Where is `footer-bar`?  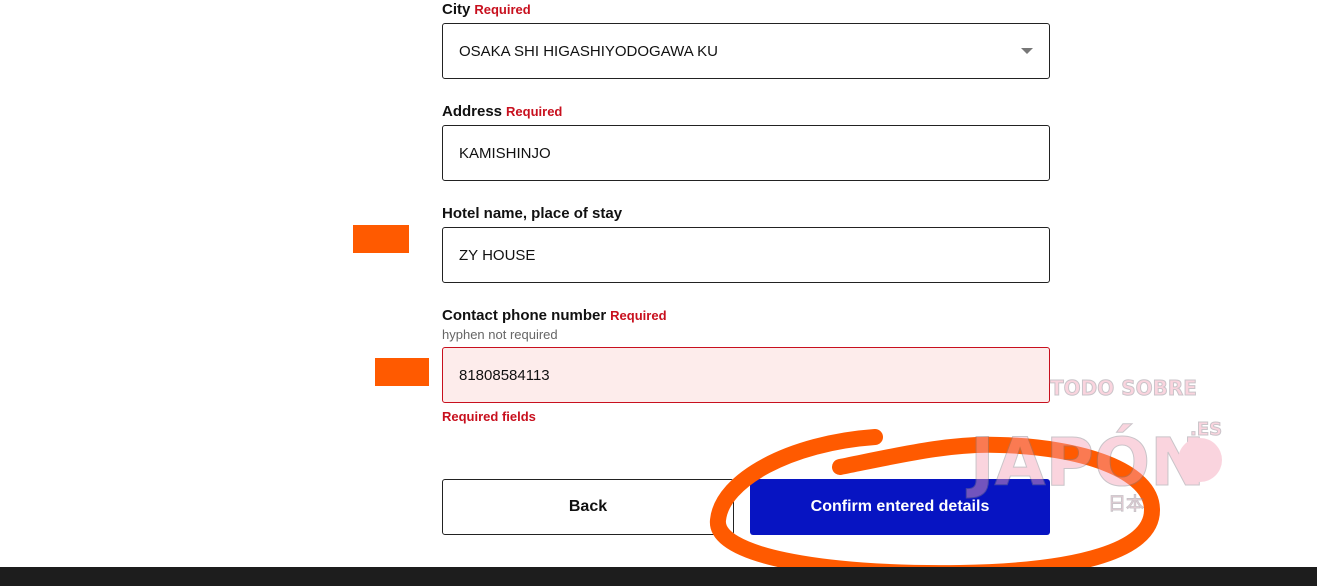 footer-bar is located at coordinates (658, 576).